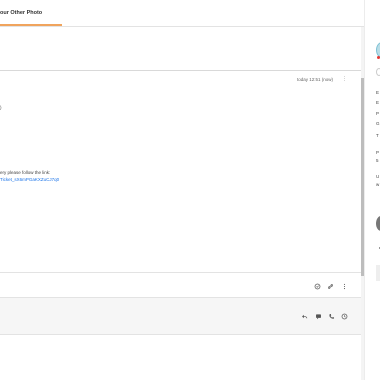  I want to click on sidebar-divider, so click(364, 190).